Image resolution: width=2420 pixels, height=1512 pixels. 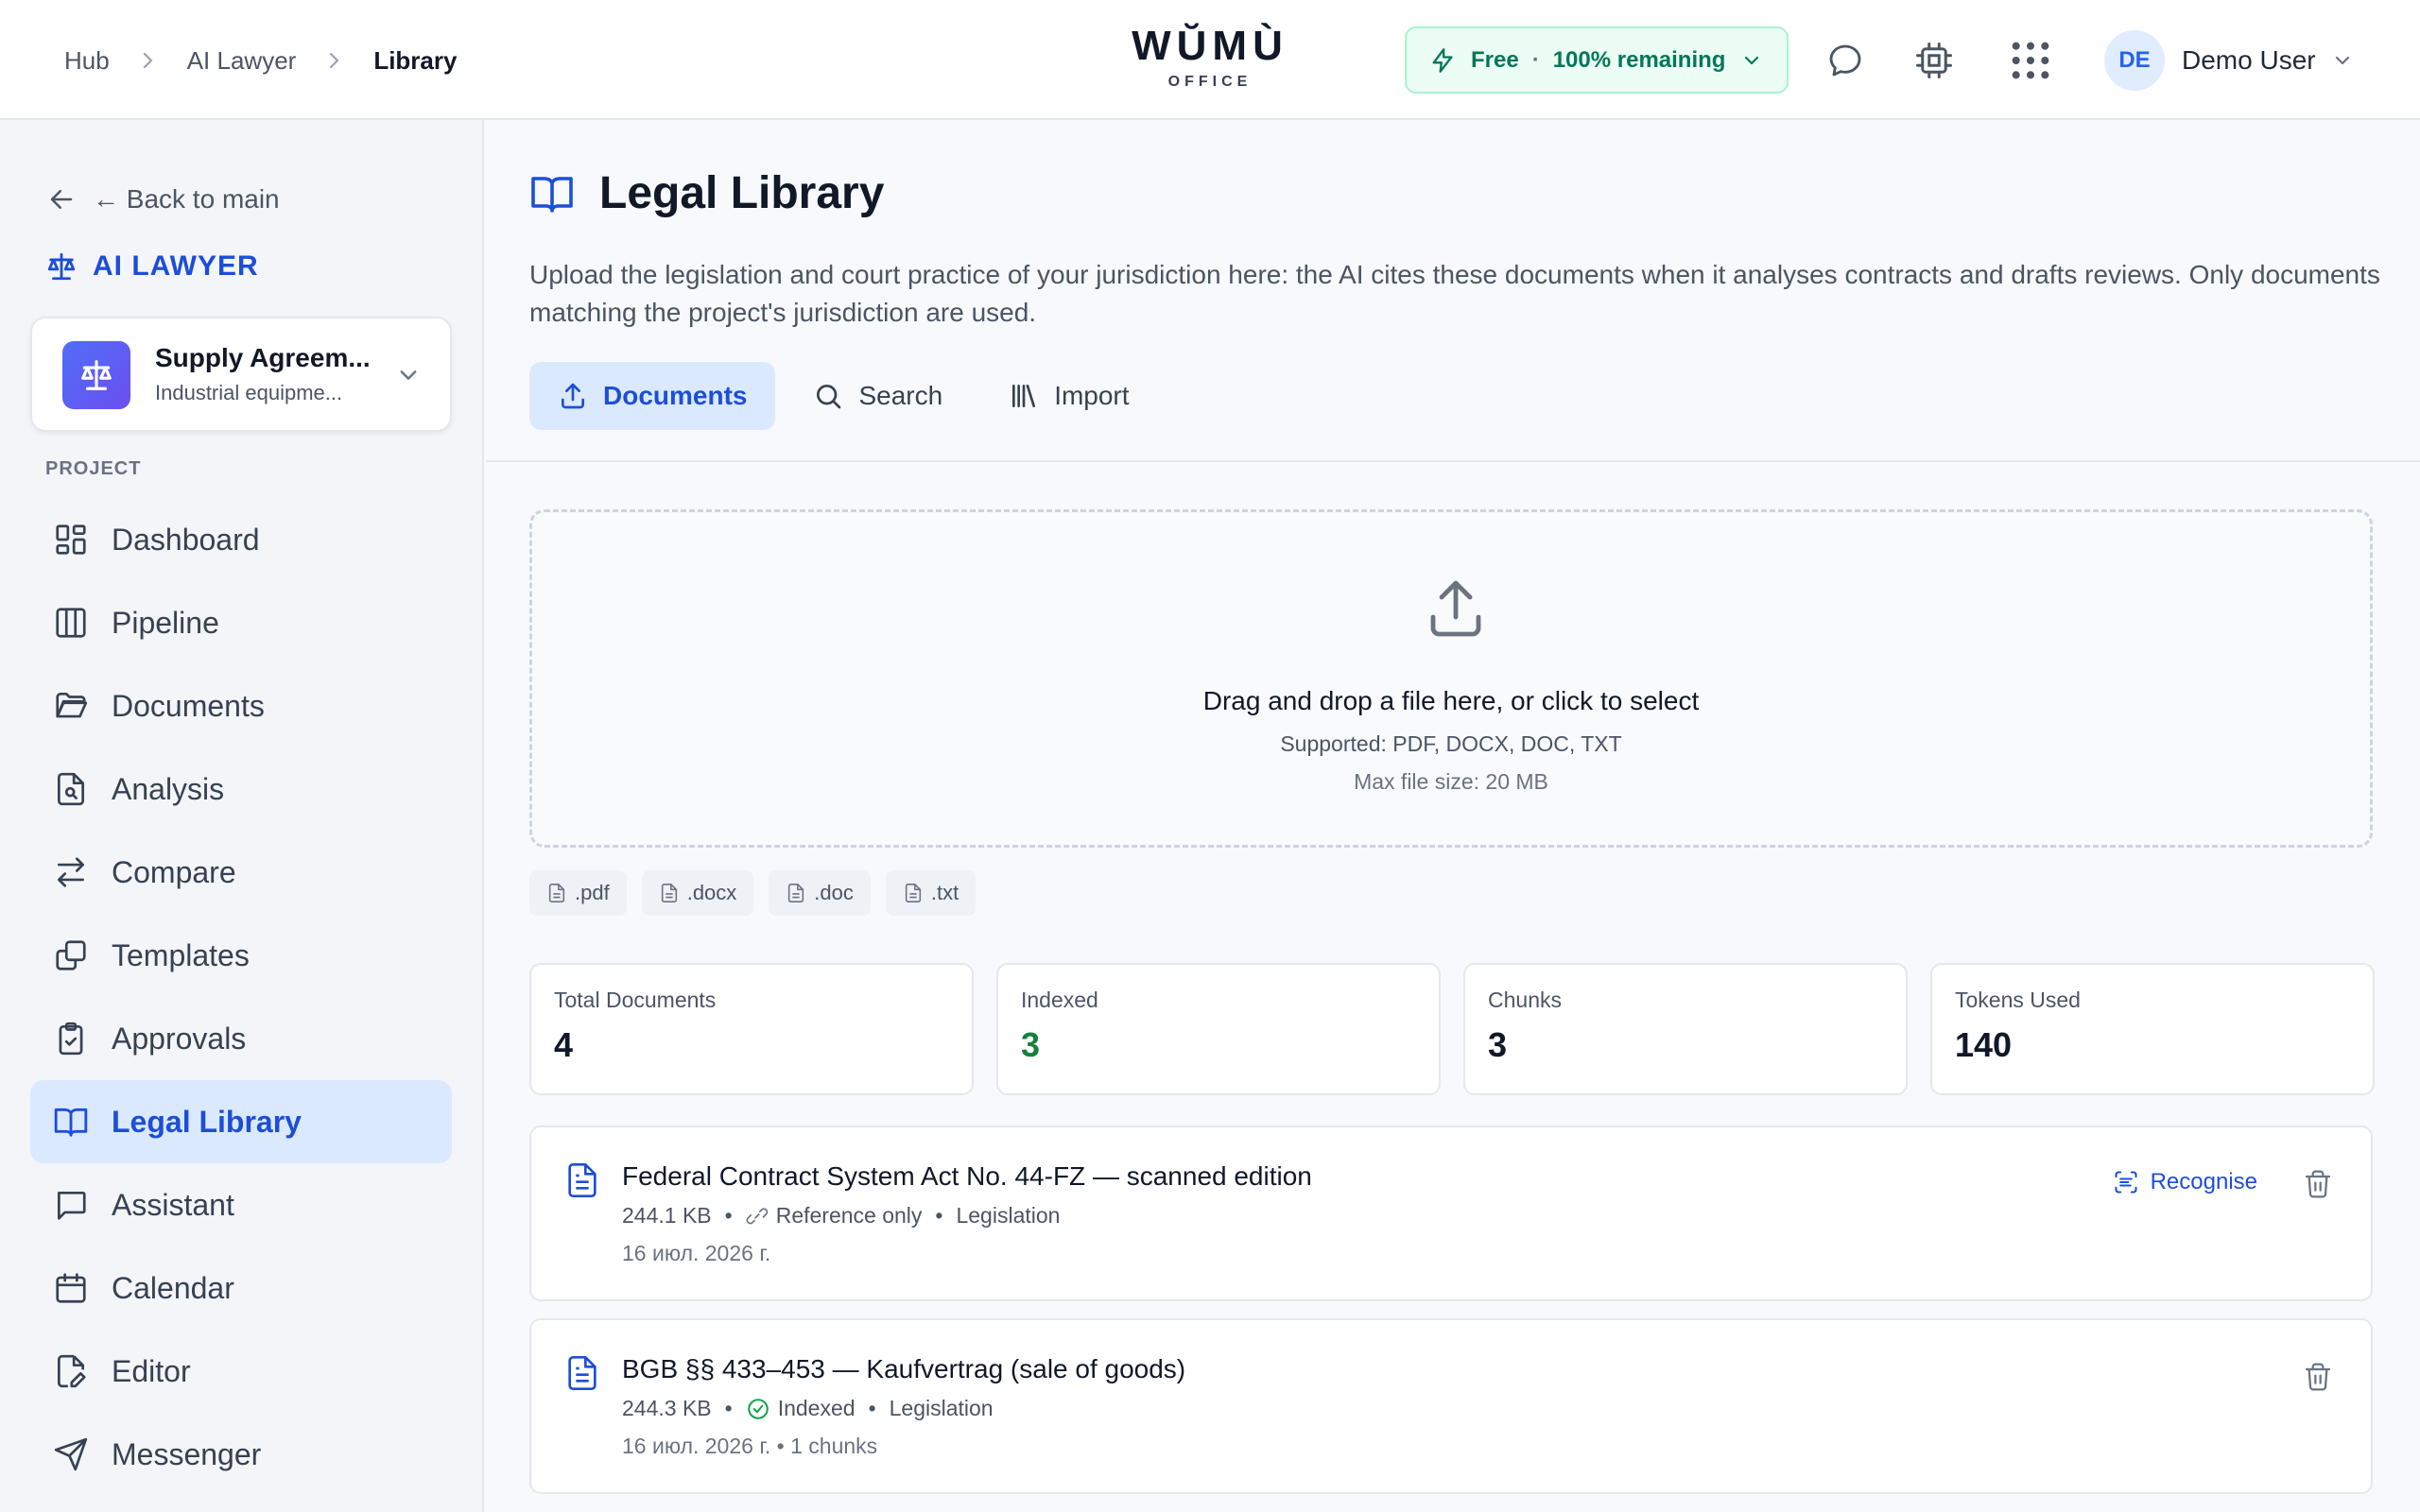 What do you see at coordinates (750, 1446) in the screenshot?
I see `document-date: 16 июл. 2026 г. • 1 chunks` at bounding box center [750, 1446].